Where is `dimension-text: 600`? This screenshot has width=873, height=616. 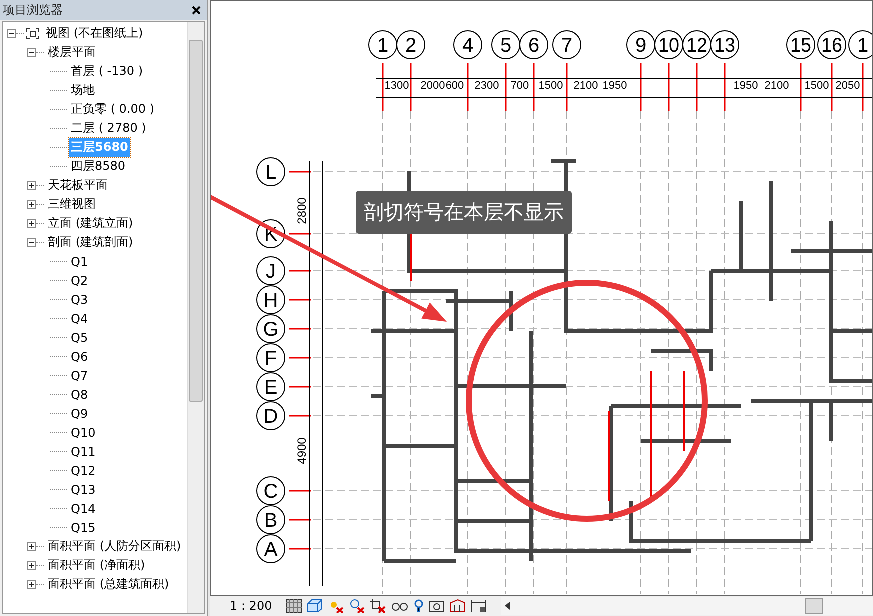
dimension-text: 600 is located at coordinates (455, 86).